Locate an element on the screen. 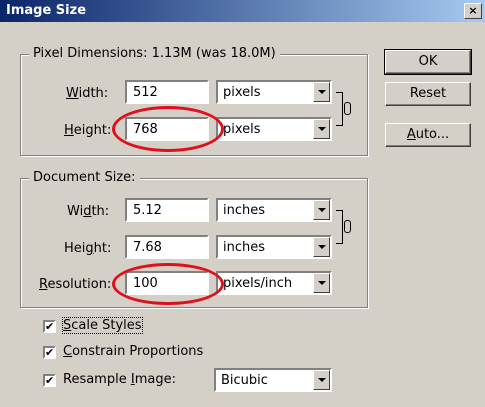  doc-width-label: Width: is located at coordinates (88, 211).